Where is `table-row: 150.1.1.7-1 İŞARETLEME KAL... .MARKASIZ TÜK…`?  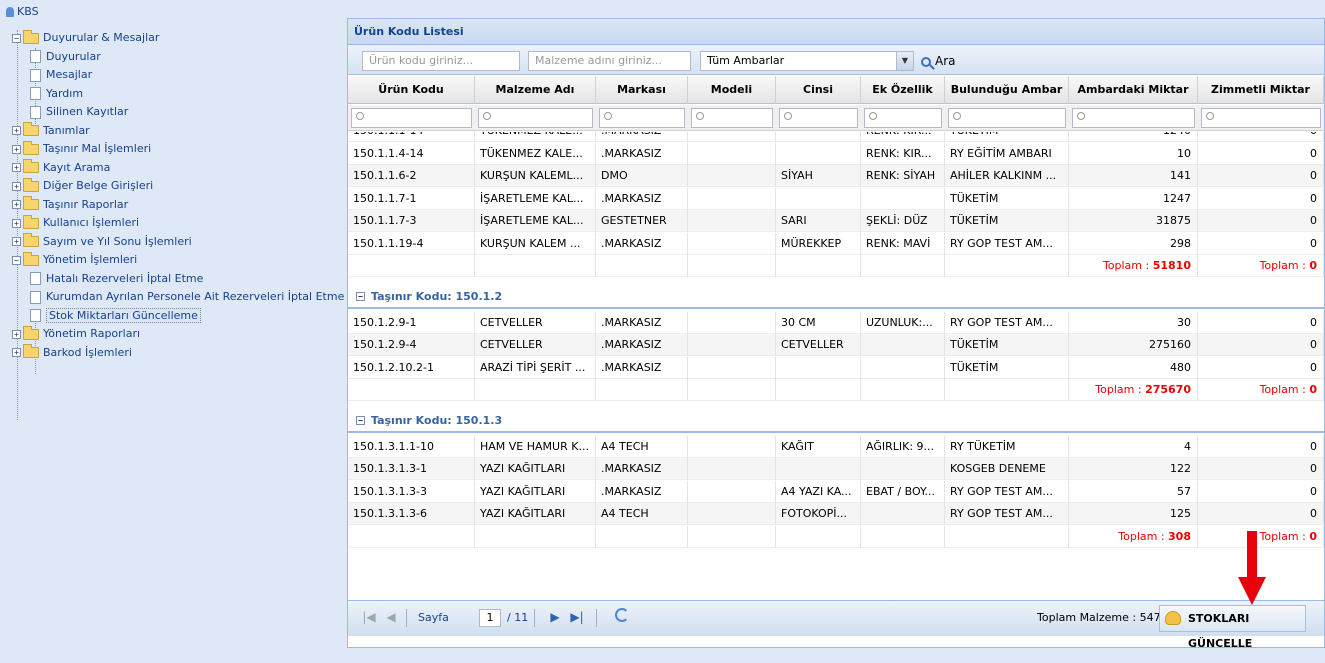
table-row: 150.1.1.7-1 İŞARETLEME KAL... .MARKASIZ TÜK… is located at coordinates (836, 198).